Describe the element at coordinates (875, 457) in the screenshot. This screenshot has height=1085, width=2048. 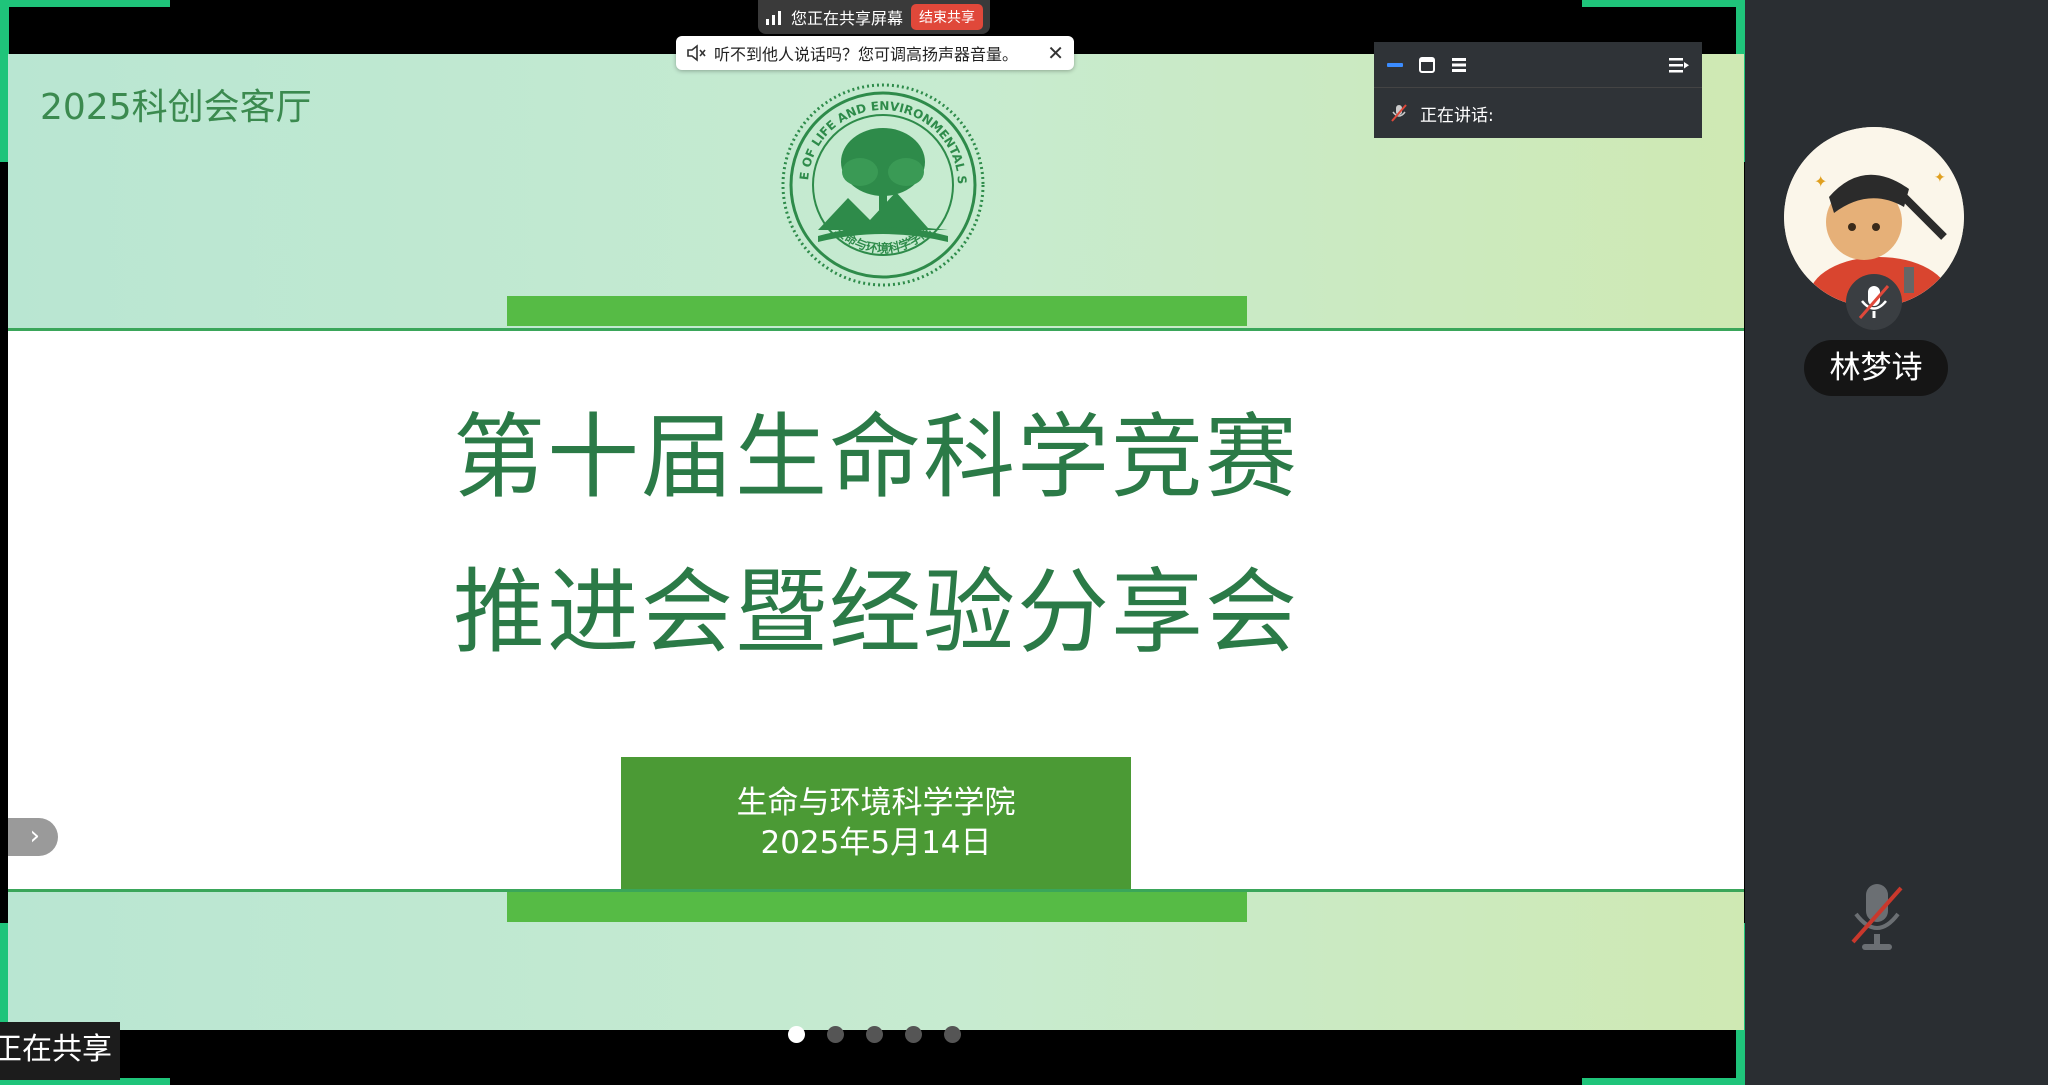
I see `slide-title-line-1: 第十届生命科学竞赛` at that location.